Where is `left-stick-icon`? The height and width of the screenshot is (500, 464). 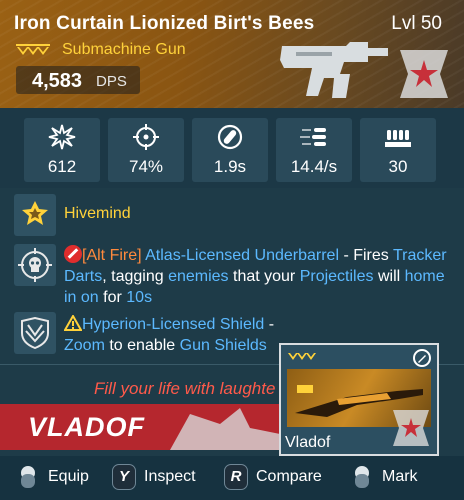
left-stick-icon is located at coordinates (28, 477).